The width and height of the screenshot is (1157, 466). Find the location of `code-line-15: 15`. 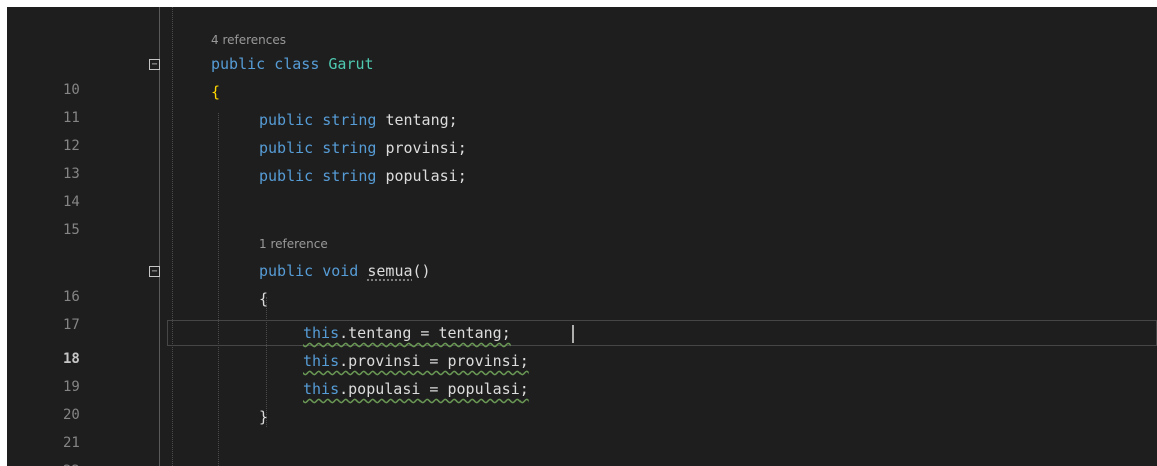

code-line-15: 15 is located at coordinates (582, 214).